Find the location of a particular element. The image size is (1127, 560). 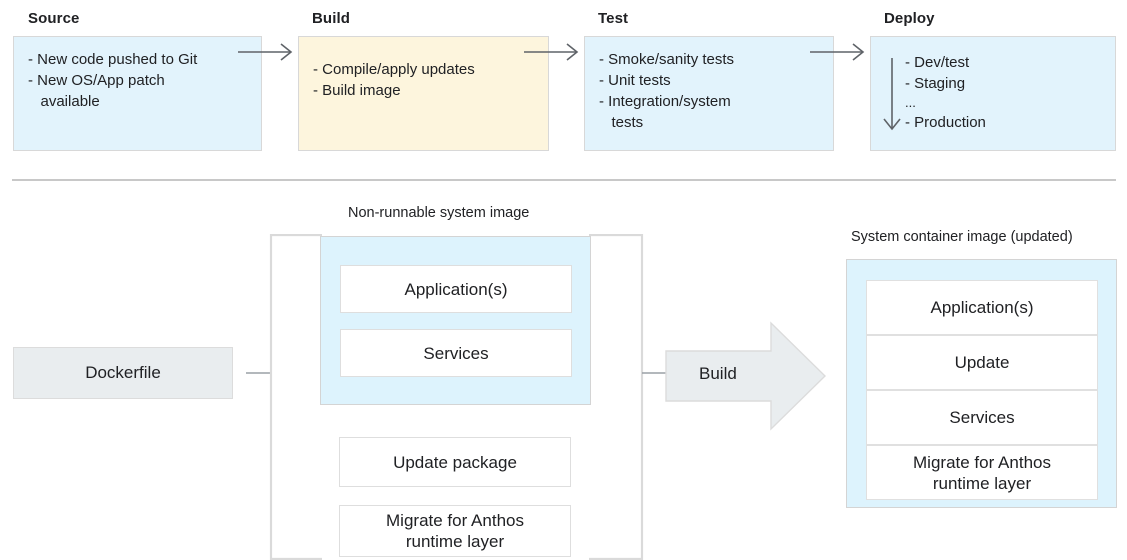

dockerfile-box: Dockerfile is located at coordinates (123, 373).